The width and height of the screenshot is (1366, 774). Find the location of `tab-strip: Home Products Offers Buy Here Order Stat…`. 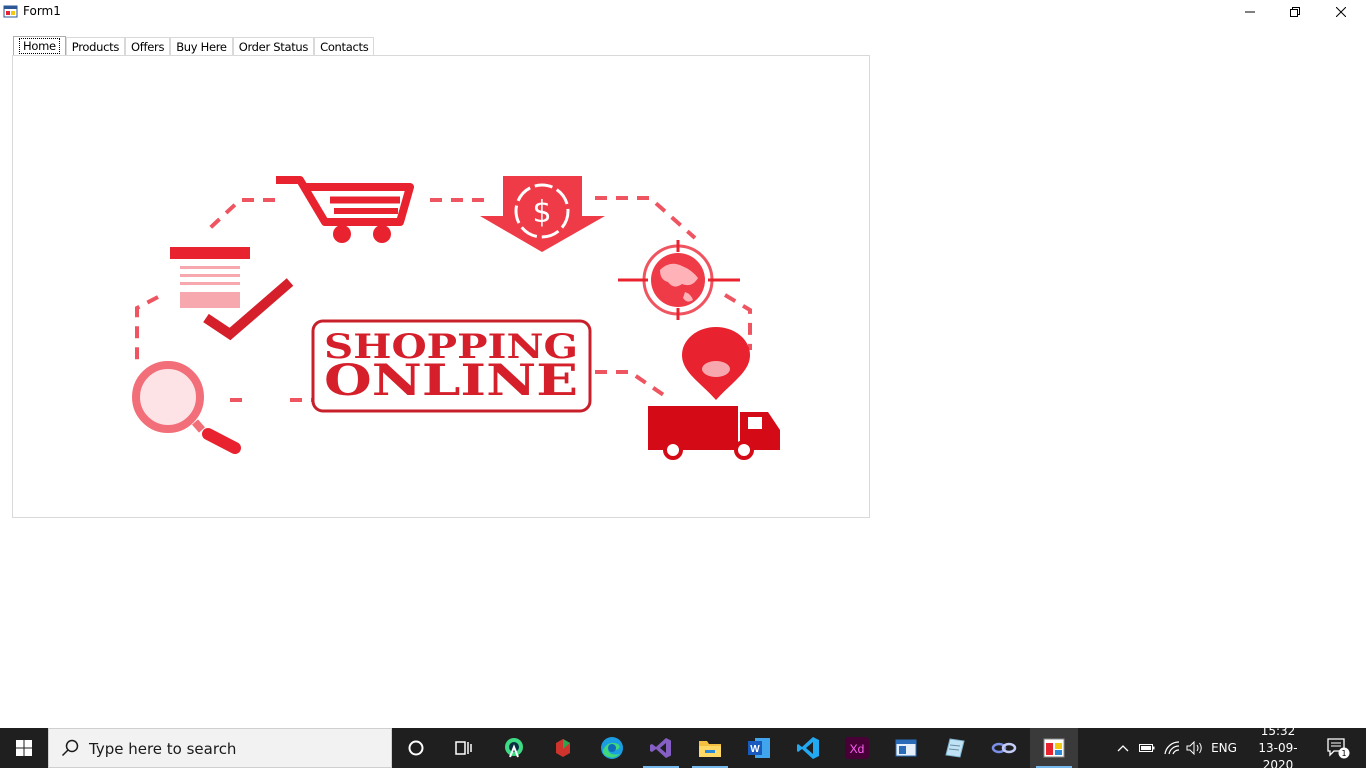

tab-strip: Home Products Offers Buy Here Order Stat… is located at coordinates (193, 46).